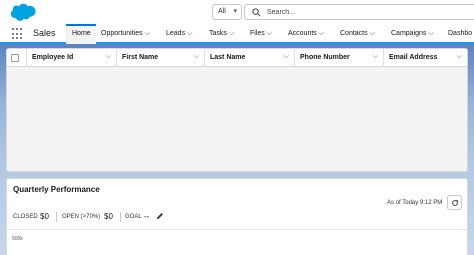  I want to click on nav-tab-label: Accounts, so click(302, 33).